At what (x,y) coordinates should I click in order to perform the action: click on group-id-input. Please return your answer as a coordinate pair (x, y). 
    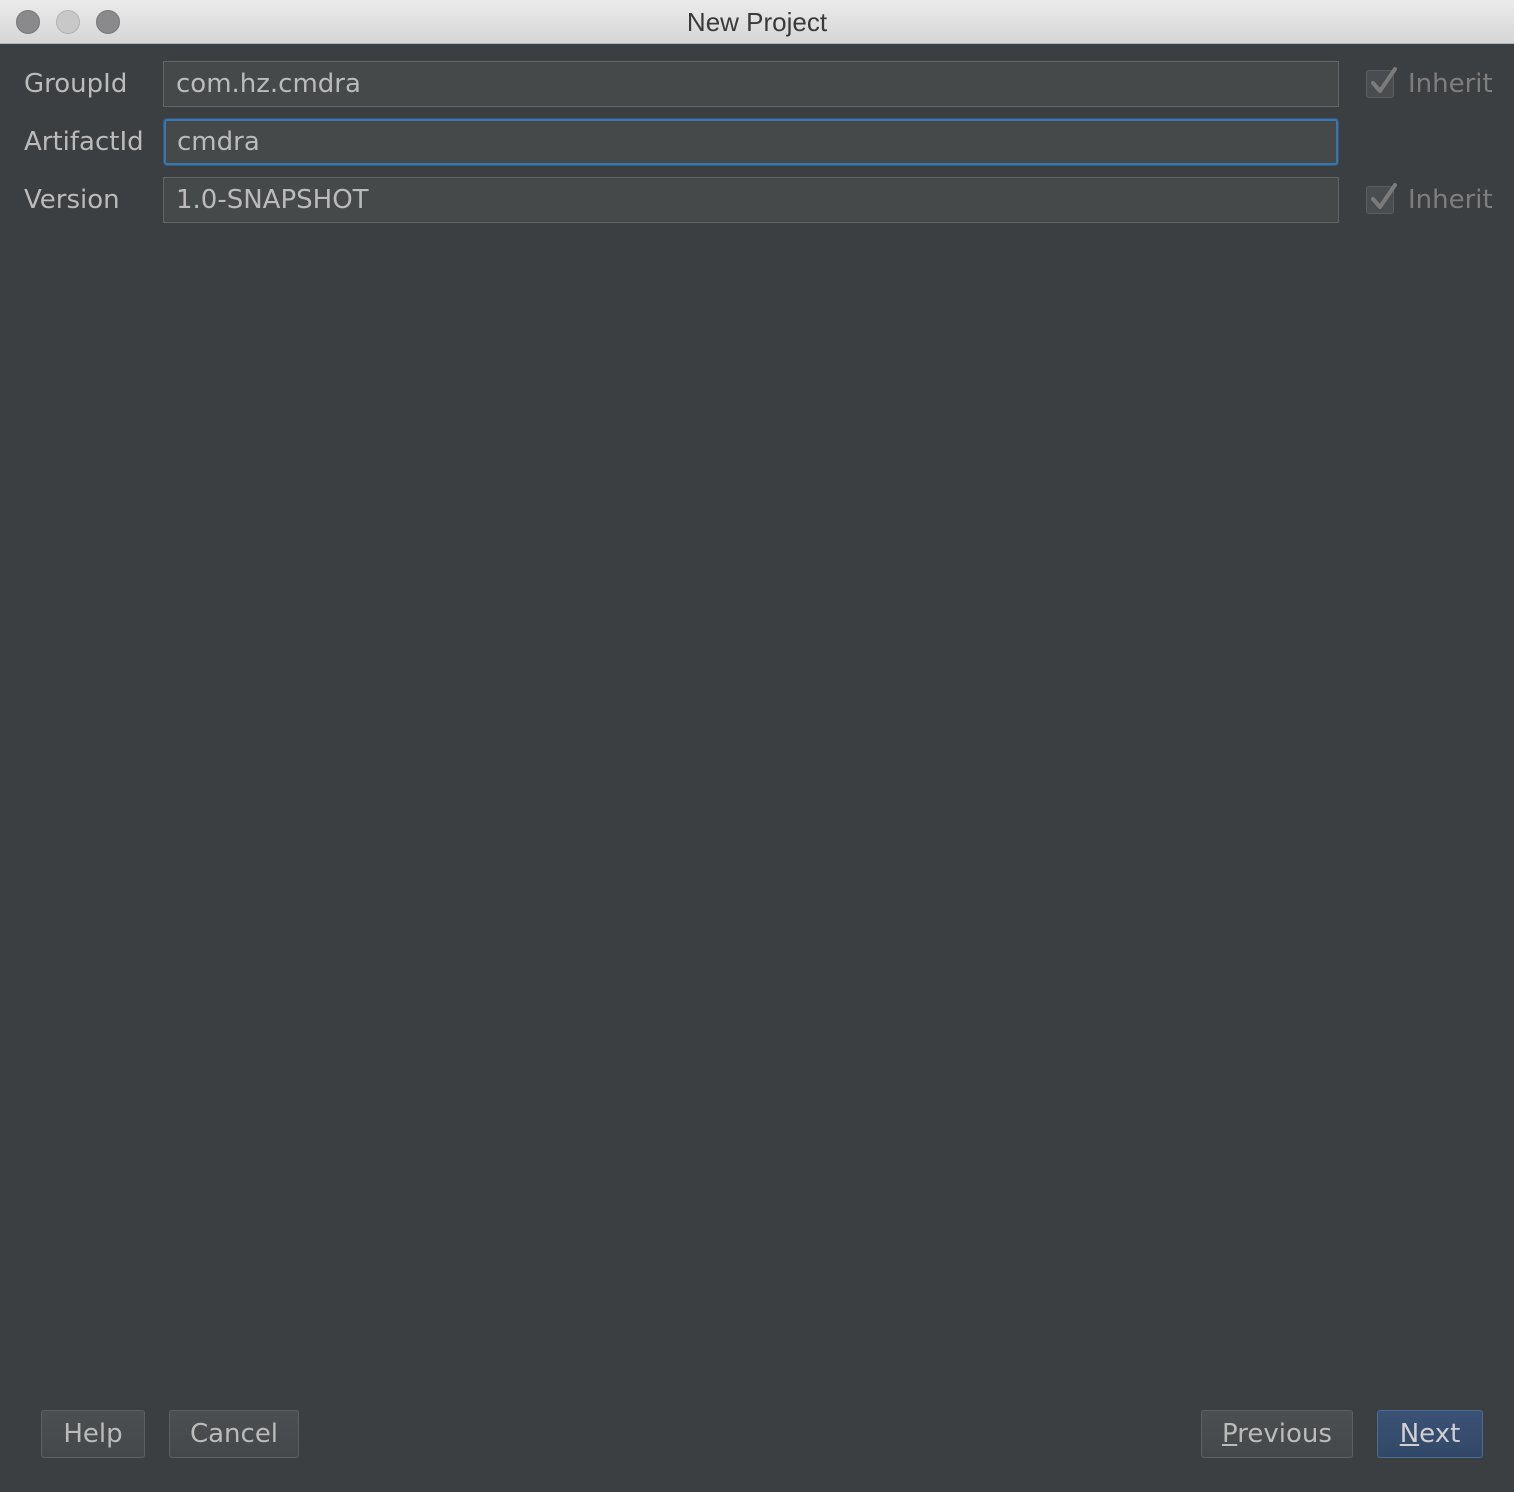
    Looking at the image, I should click on (751, 84).